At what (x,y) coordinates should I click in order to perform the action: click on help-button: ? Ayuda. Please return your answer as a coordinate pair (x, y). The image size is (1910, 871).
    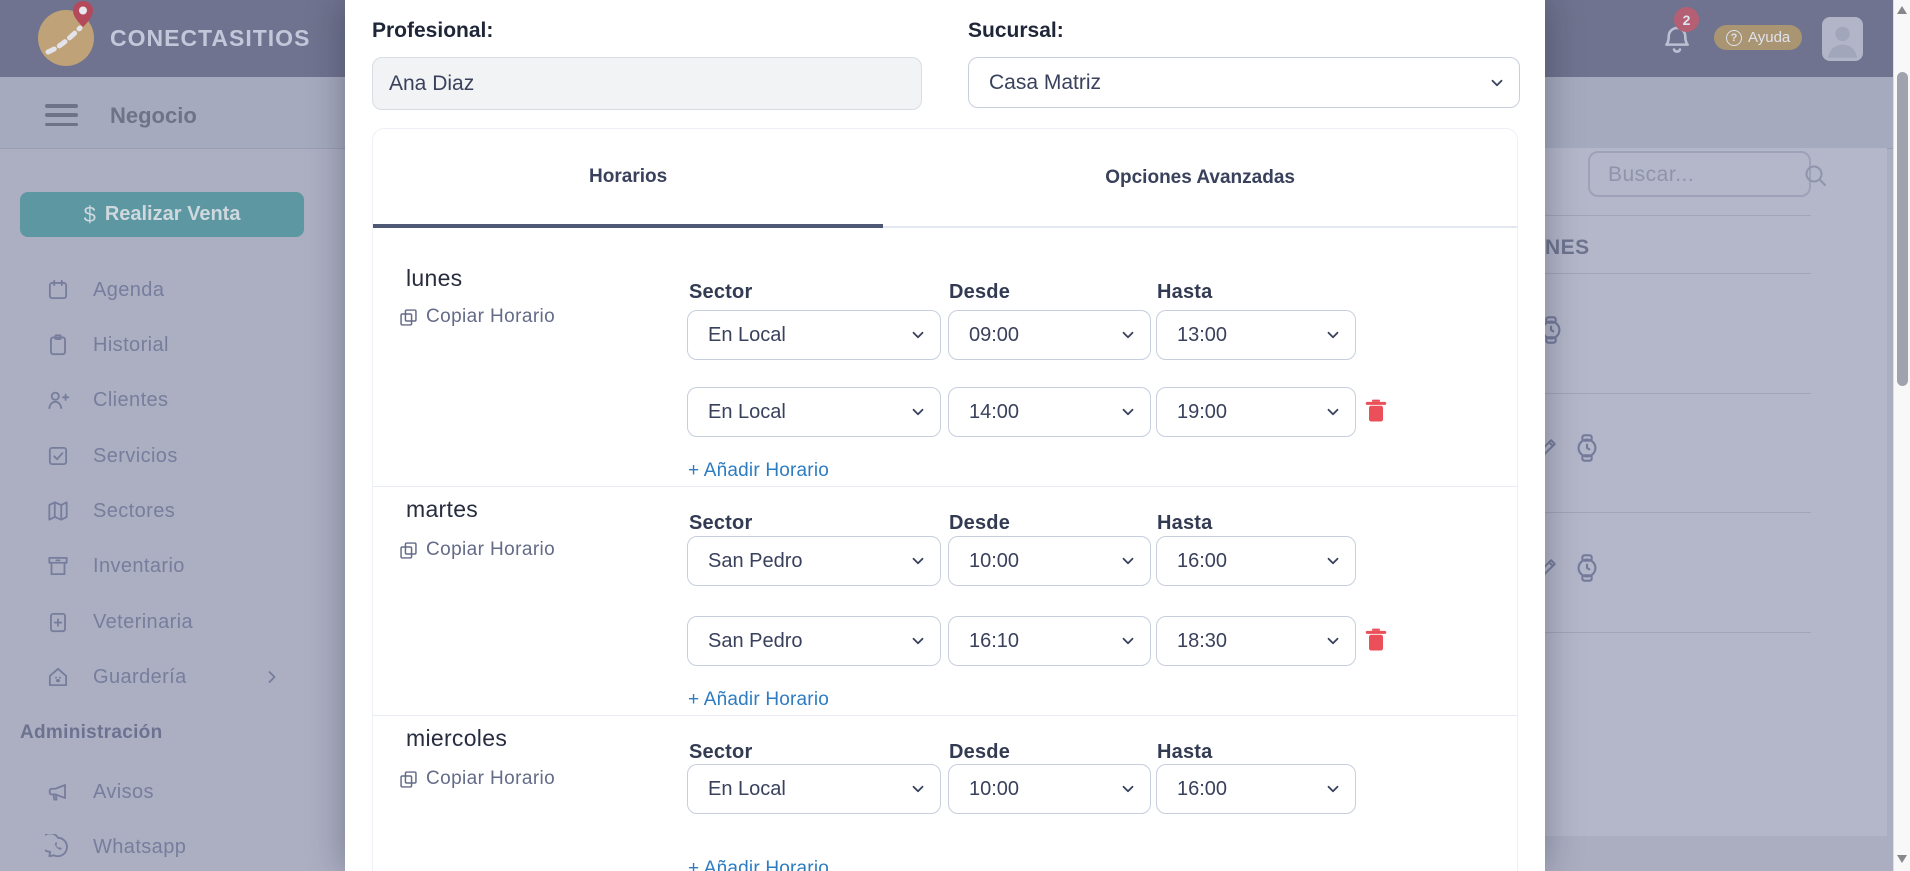
    Looking at the image, I should click on (1758, 37).